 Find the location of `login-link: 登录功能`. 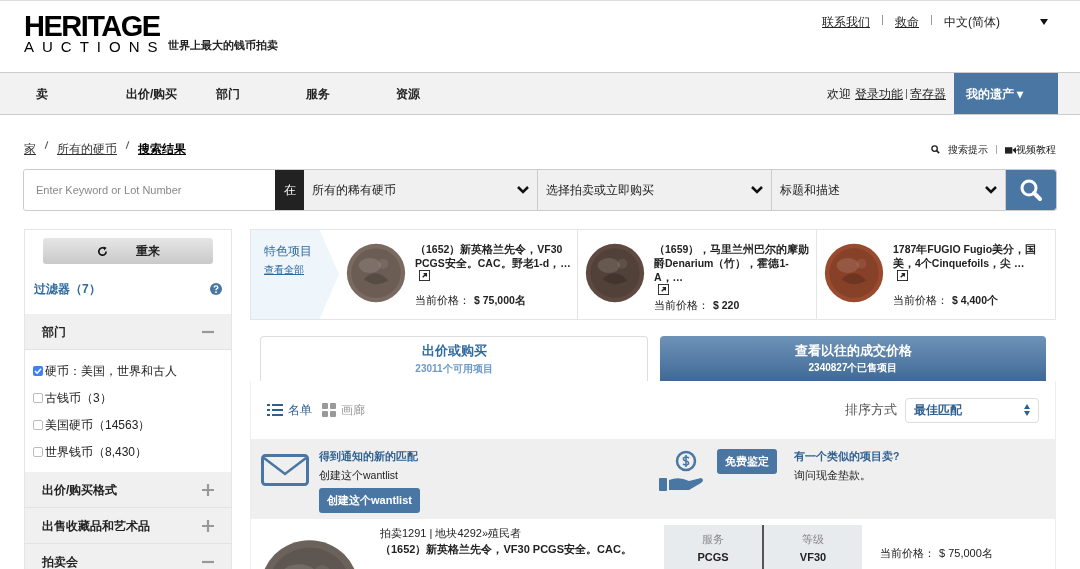

login-link: 登录功能 is located at coordinates (879, 93).